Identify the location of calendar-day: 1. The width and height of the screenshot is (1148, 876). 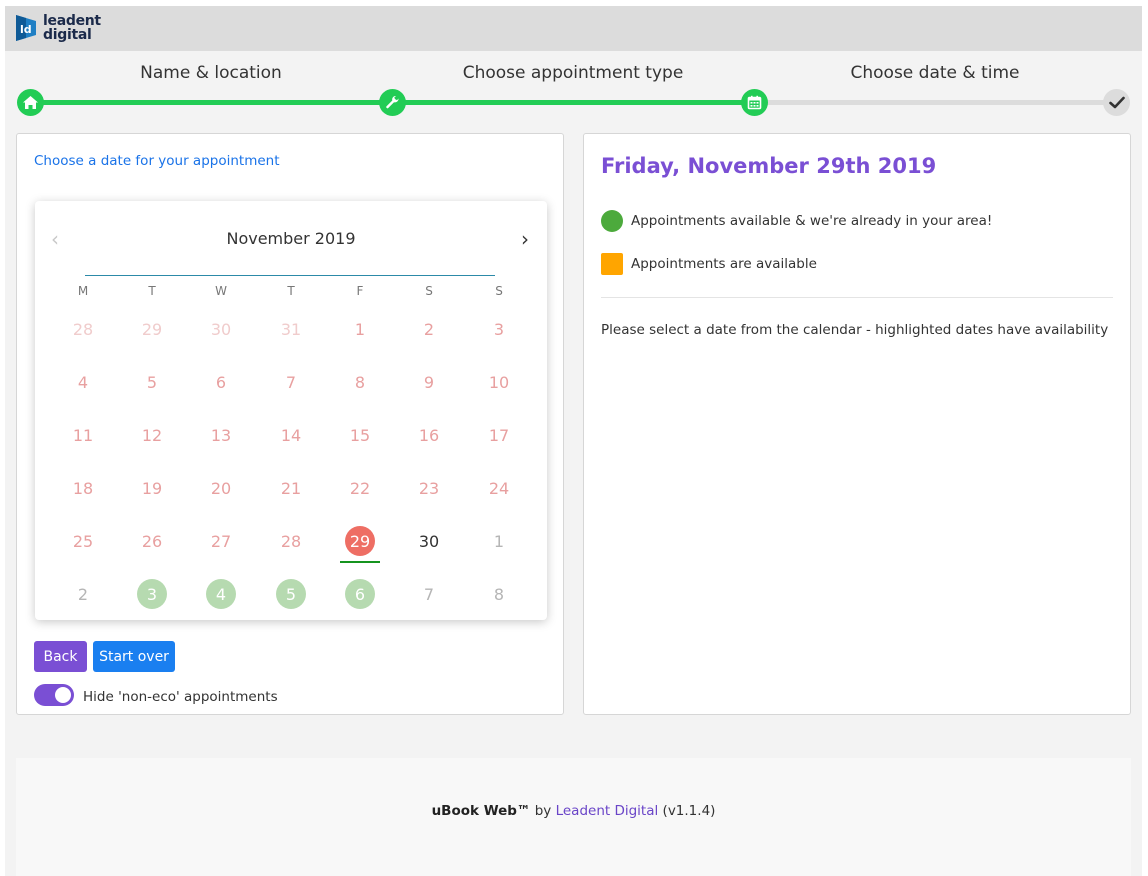
(499, 541).